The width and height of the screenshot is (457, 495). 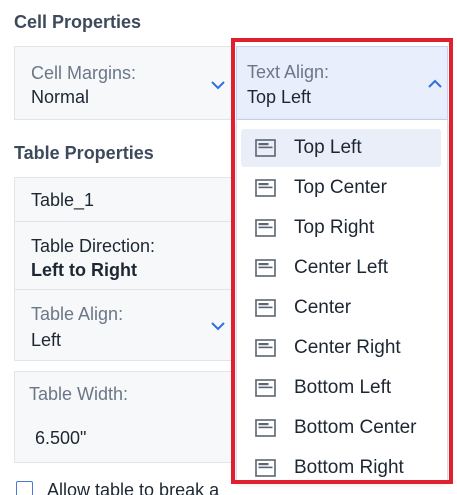 What do you see at coordinates (279, 97) in the screenshot?
I see `text-align-value: Top Left` at bounding box center [279, 97].